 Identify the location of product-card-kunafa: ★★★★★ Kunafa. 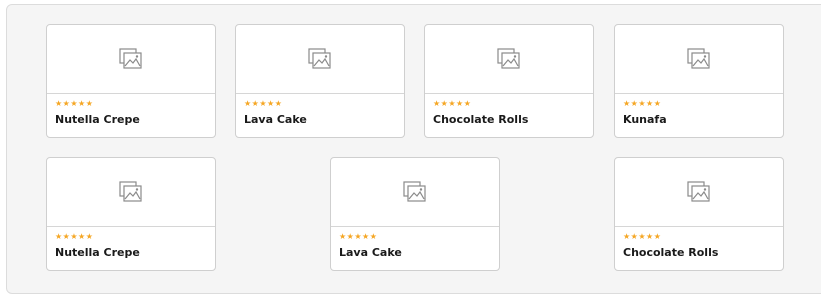
(699, 81).